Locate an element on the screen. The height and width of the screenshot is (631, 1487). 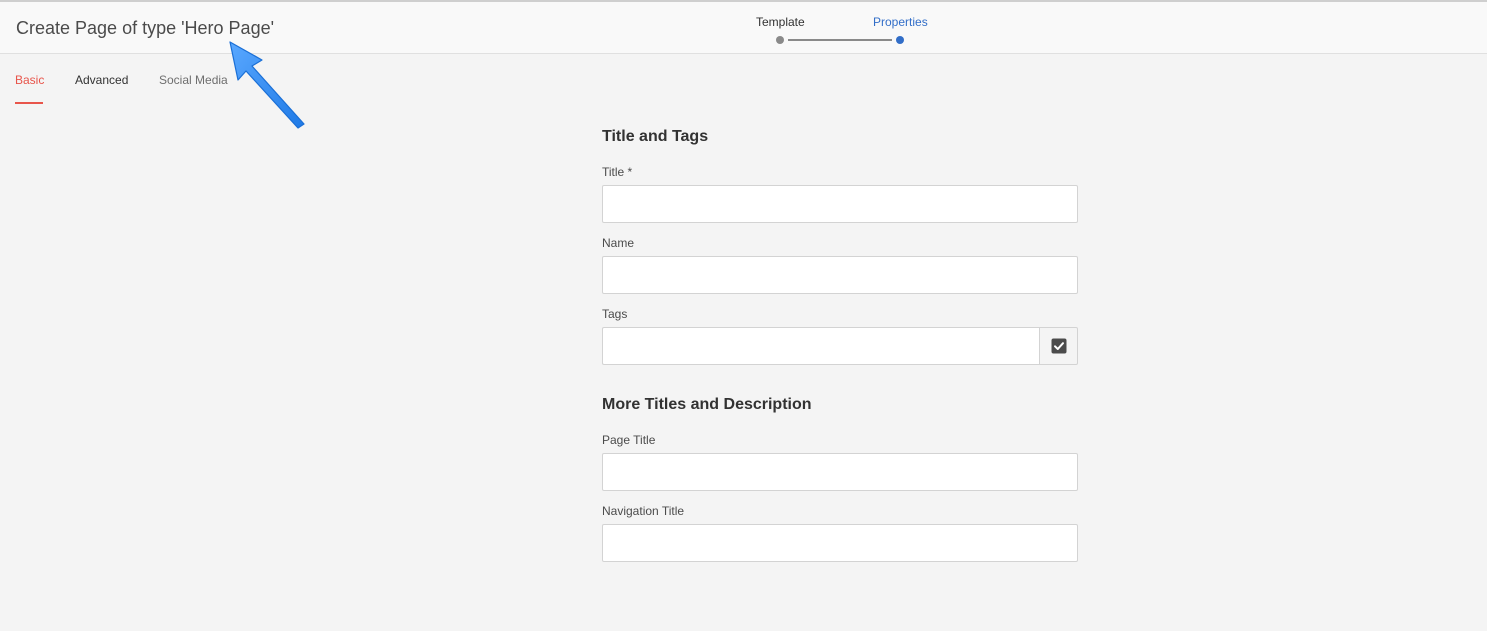
title-input is located at coordinates (840, 204).